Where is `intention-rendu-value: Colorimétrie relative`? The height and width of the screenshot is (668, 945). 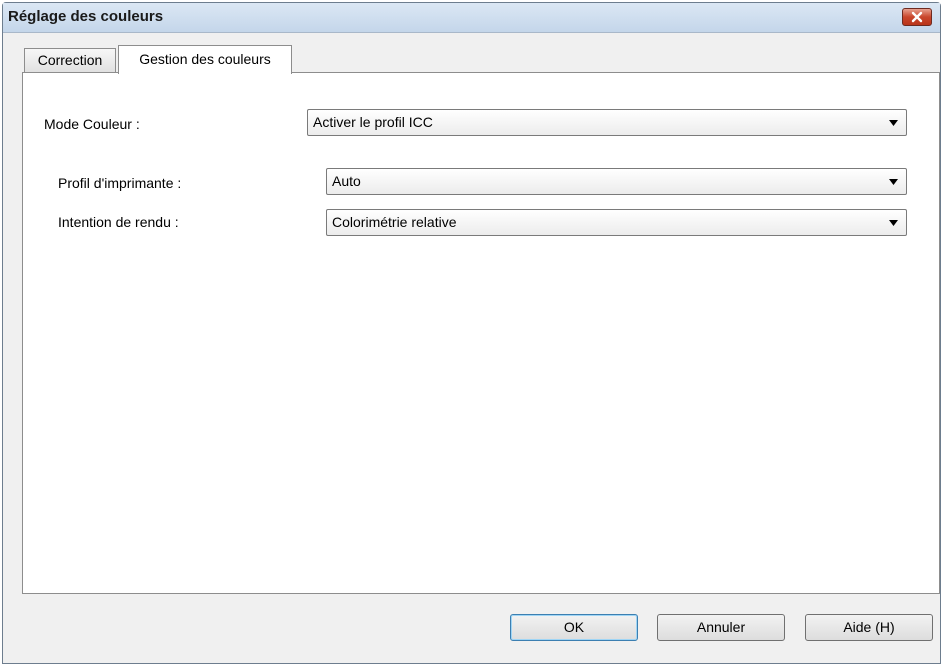
intention-rendu-value: Colorimétrie relative is located at coordinates (394, 222).